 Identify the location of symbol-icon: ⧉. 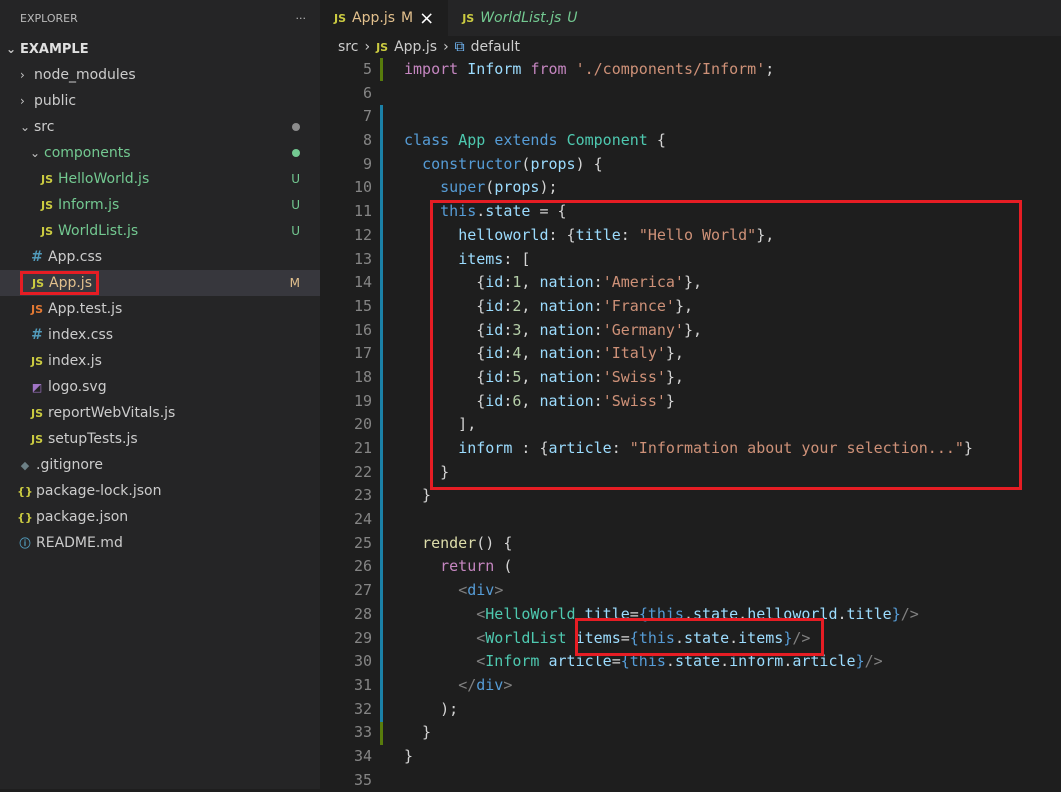
(459, 47).